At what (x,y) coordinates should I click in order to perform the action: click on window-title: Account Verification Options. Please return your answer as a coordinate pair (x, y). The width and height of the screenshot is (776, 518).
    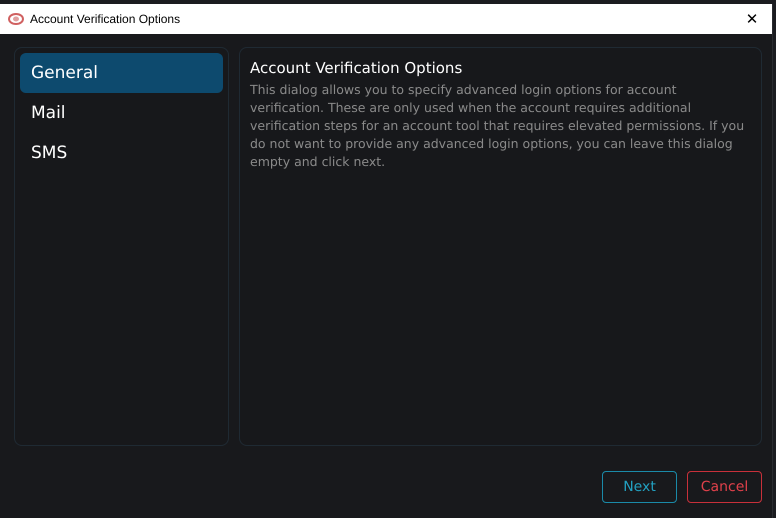
    Looking at the image, I should click on (105, 19).